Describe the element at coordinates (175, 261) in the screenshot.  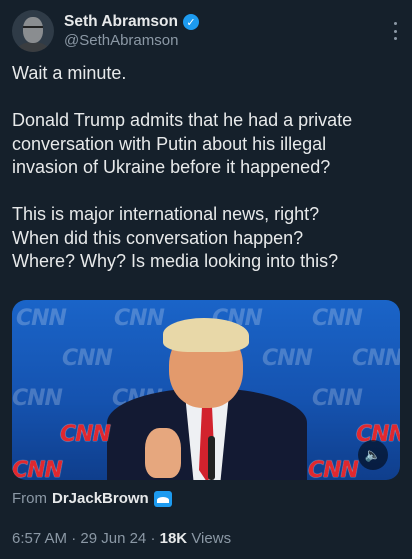
I see `tweet-line: Where? Why? Is media looking into this?` at that location.